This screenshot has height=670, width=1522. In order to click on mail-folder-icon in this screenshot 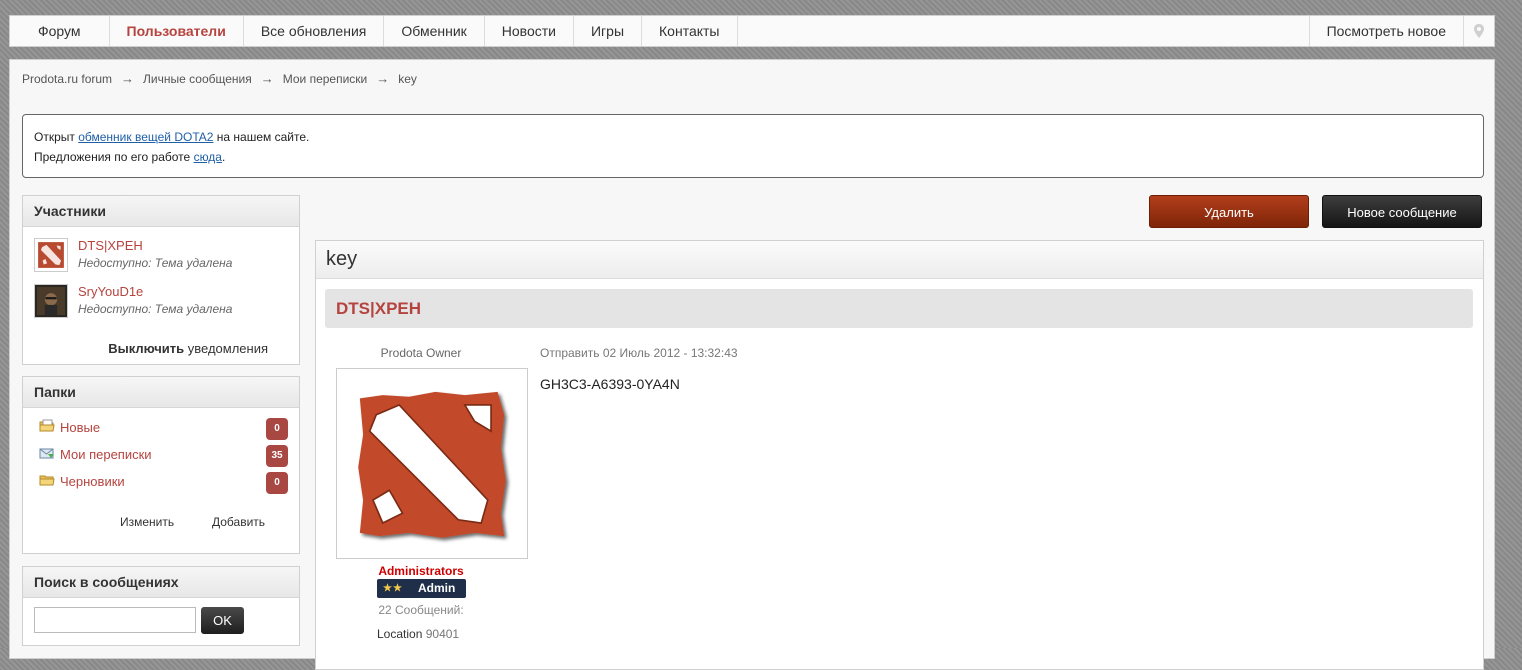, I will do `click(47, 454)`.